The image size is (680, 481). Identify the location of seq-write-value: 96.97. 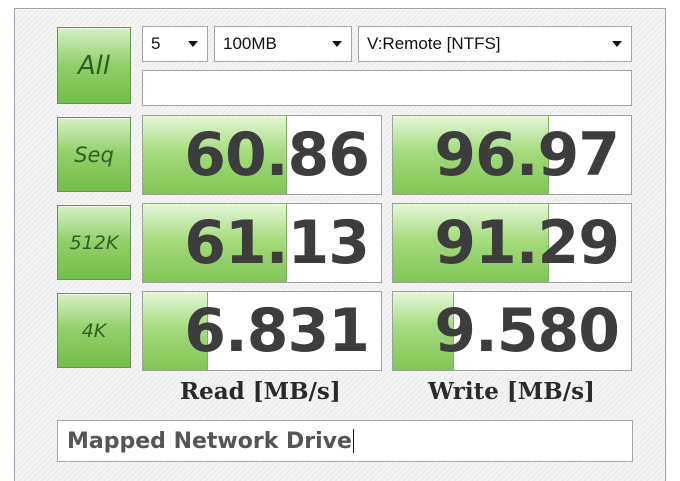
(527, 155).